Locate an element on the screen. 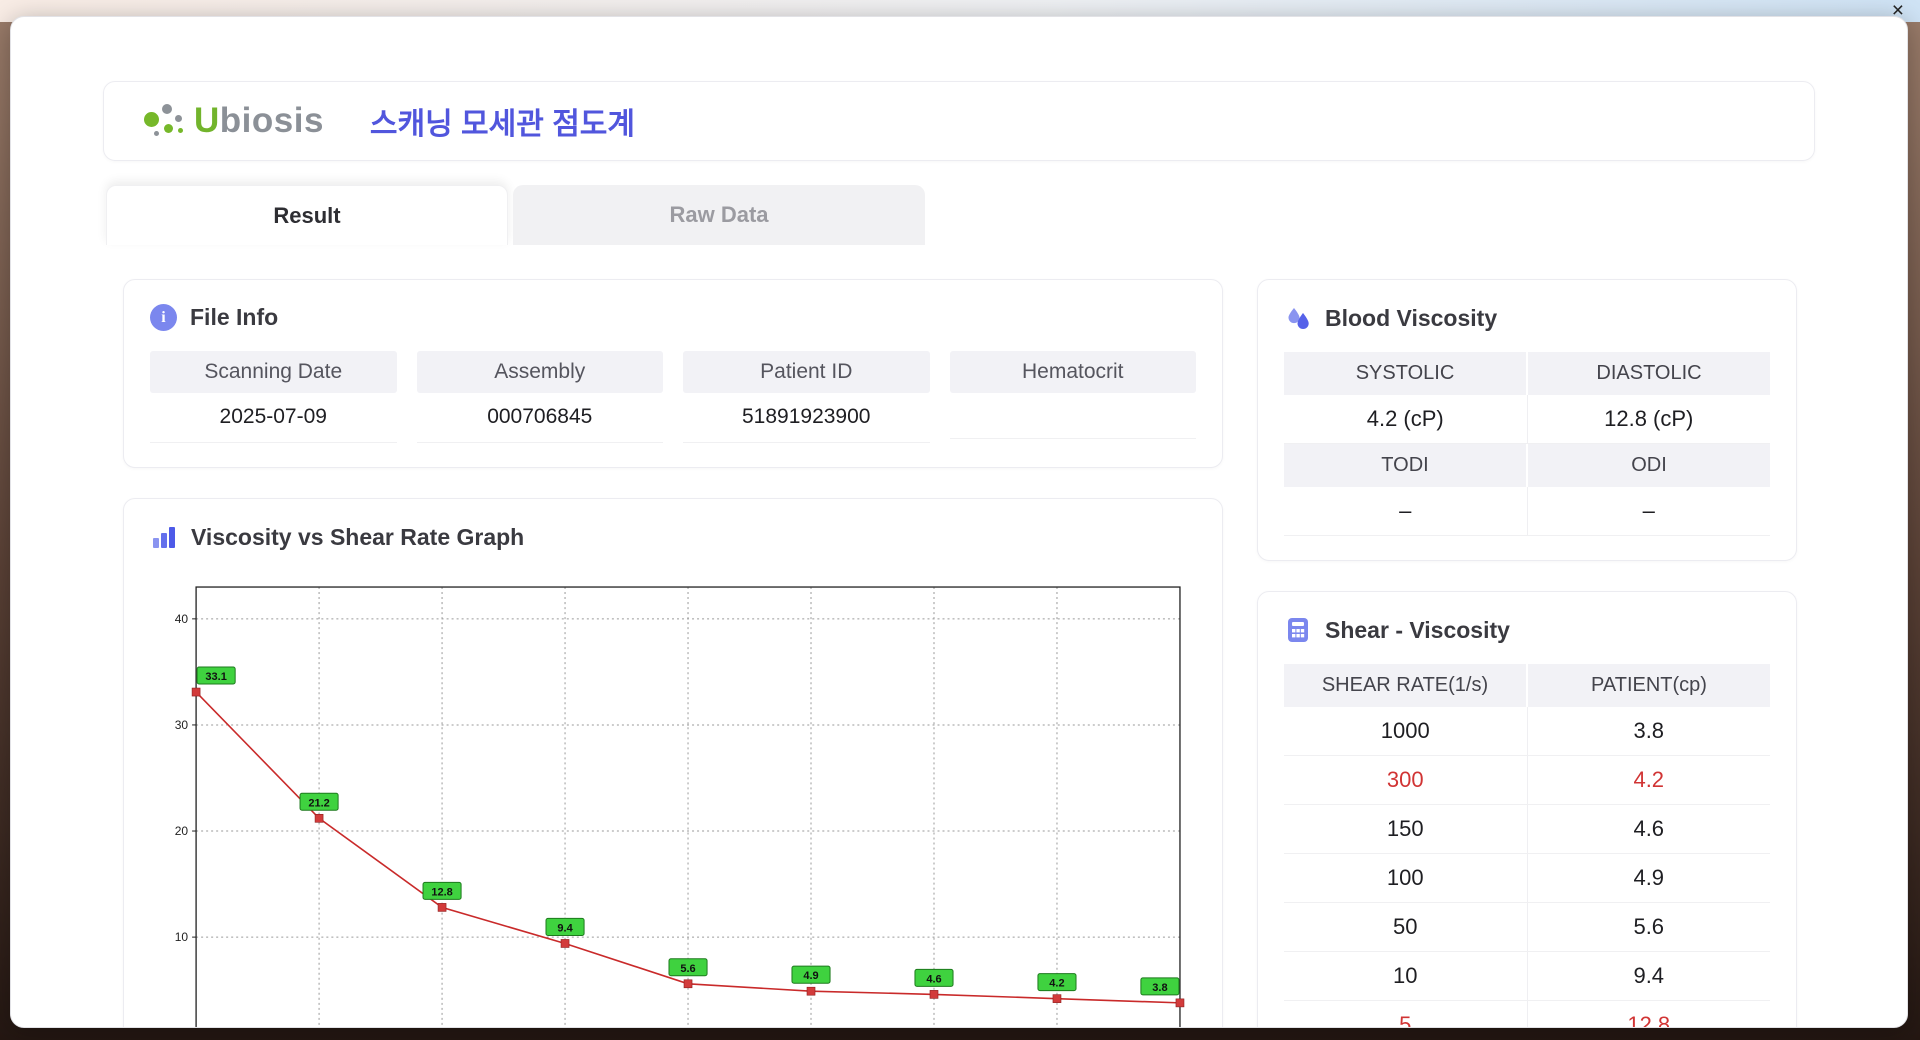 This screenshot has height=1040, width=1920. bv-todi-value: – is located at coordinates (1405, 511).